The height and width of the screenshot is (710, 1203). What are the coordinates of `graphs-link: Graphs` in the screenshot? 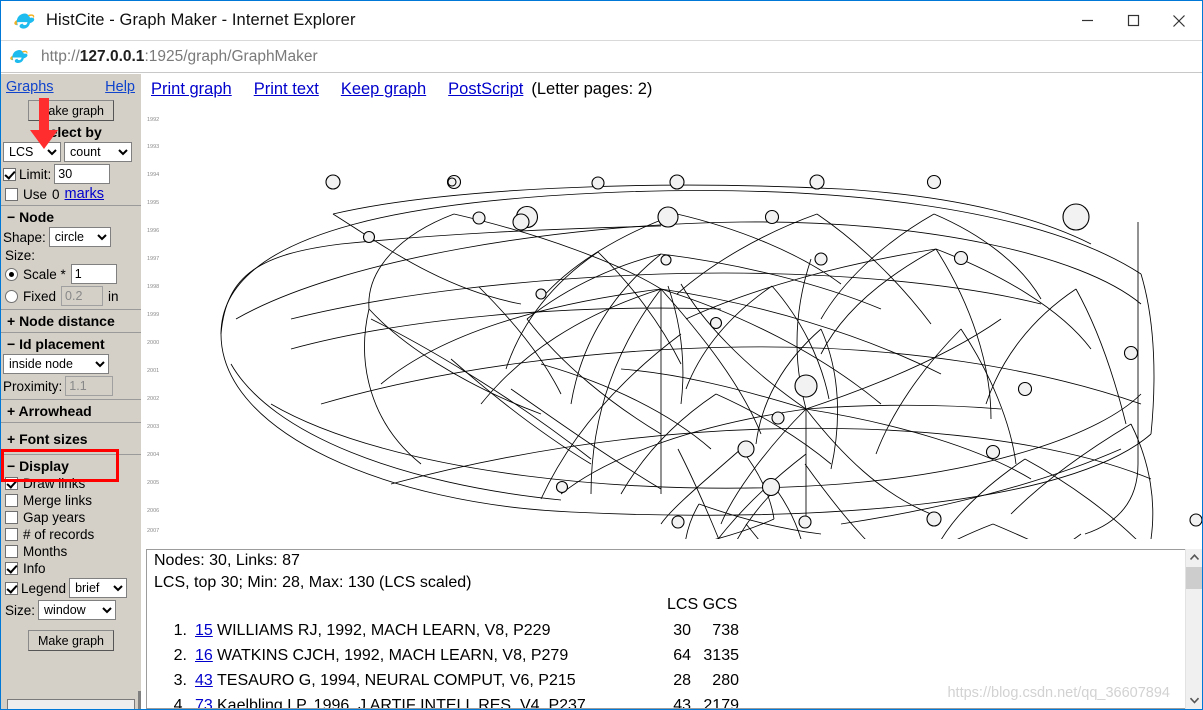 It's located at (30, 87).